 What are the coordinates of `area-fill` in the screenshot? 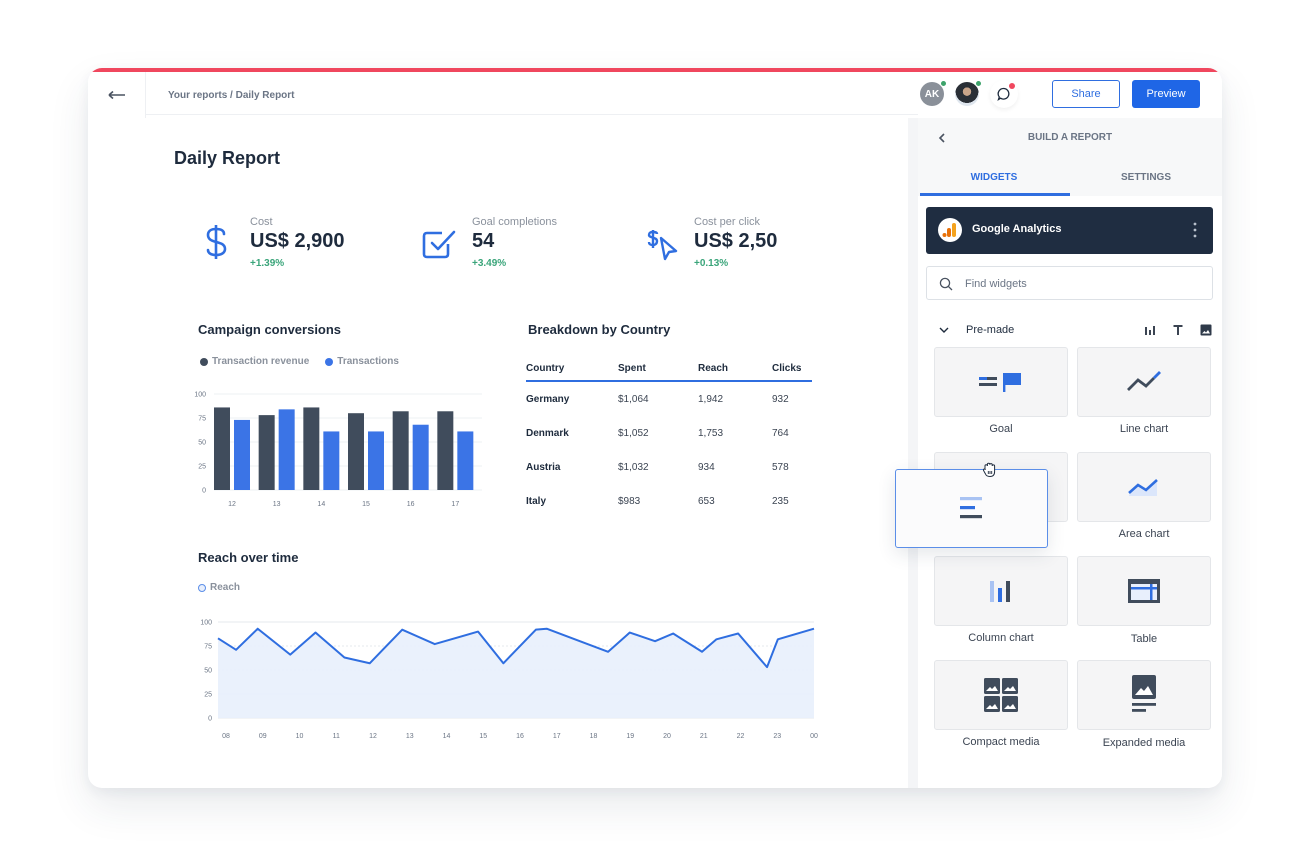 It's located at (516, 673).